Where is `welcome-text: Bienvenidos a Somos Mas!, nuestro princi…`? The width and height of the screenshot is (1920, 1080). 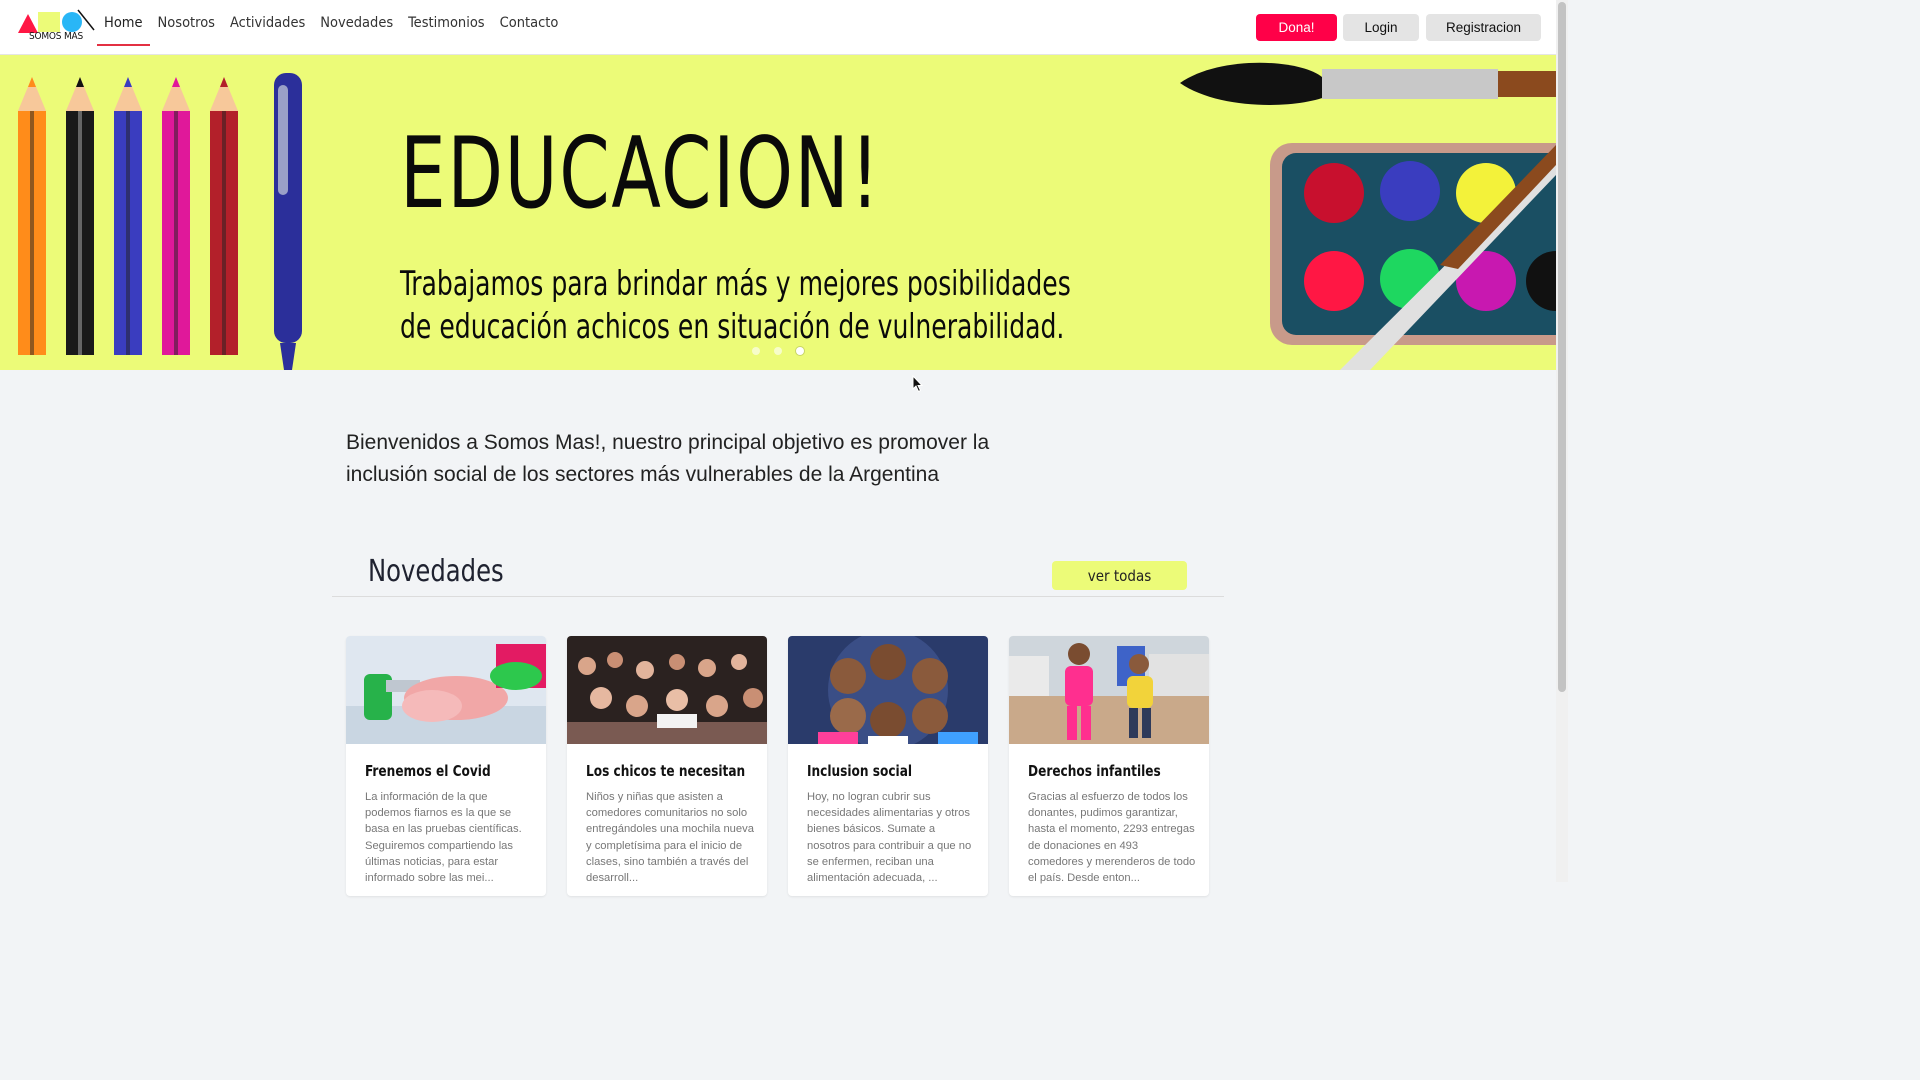 welcome-text: Bienvenidos a Somos Mas!, nuestro princi… is located at coordinates (668, 458).